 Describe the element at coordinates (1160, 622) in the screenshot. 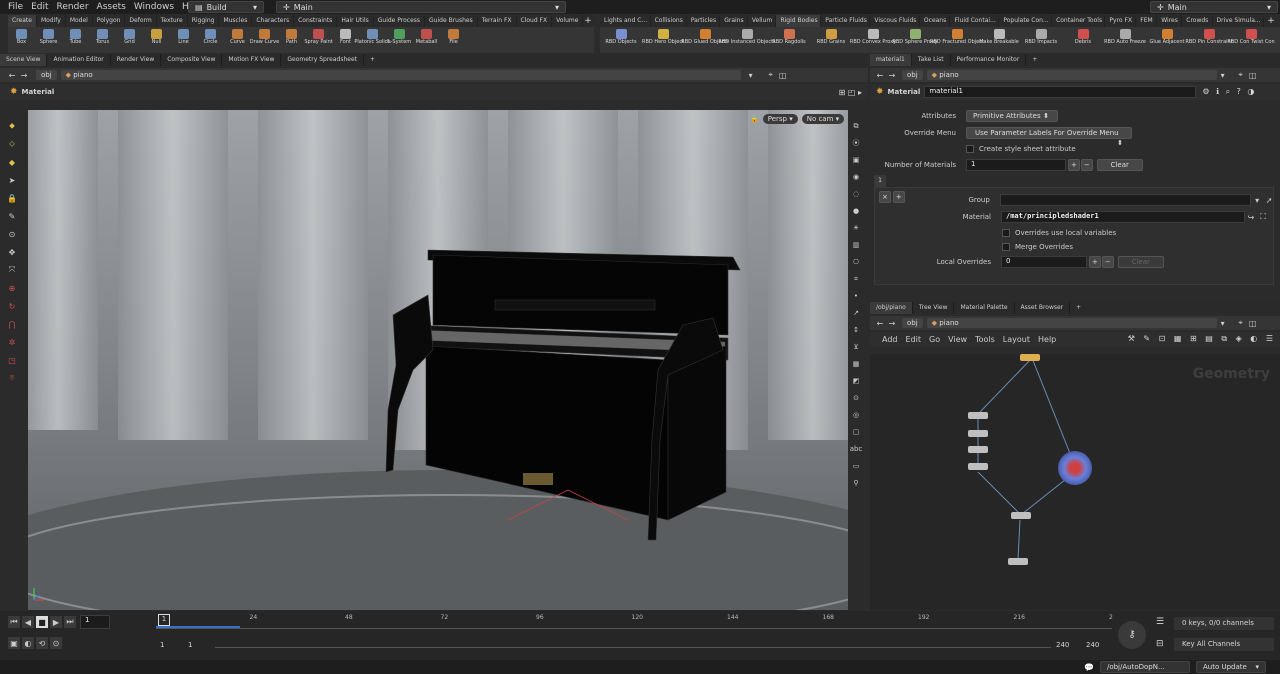

I see `channel-list-icon: ☰` at that location.